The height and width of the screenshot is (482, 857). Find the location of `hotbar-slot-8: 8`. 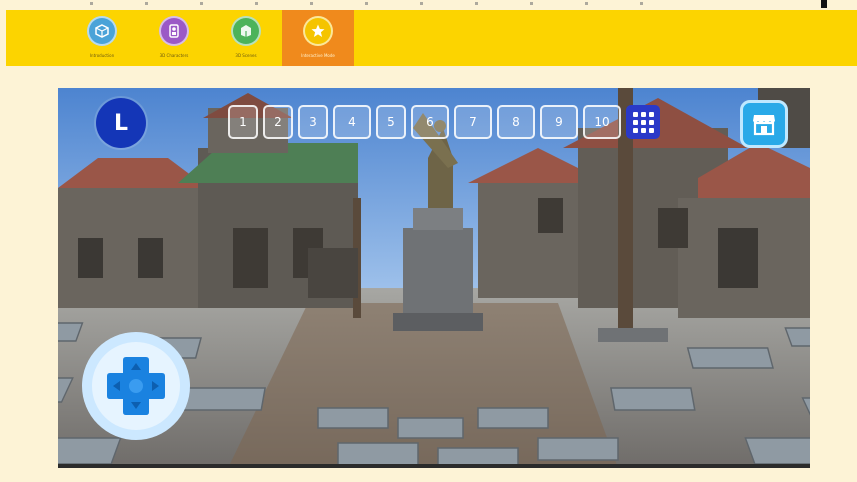

hotbar-slot-8: 8 is located at coordinates (516, 122).